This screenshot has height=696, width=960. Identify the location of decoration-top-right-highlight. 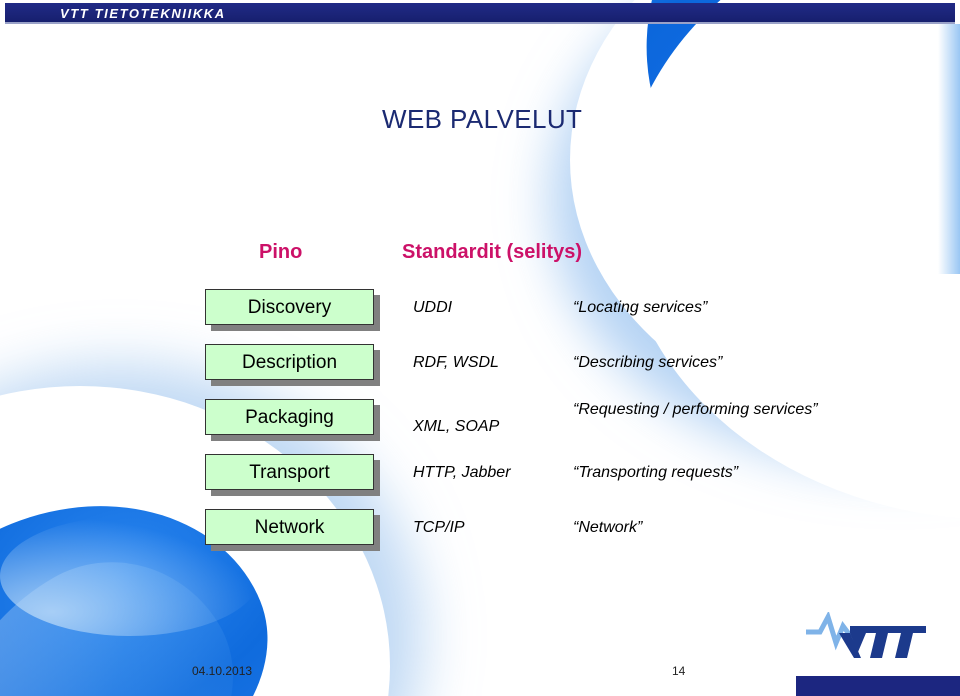
(814, 151).